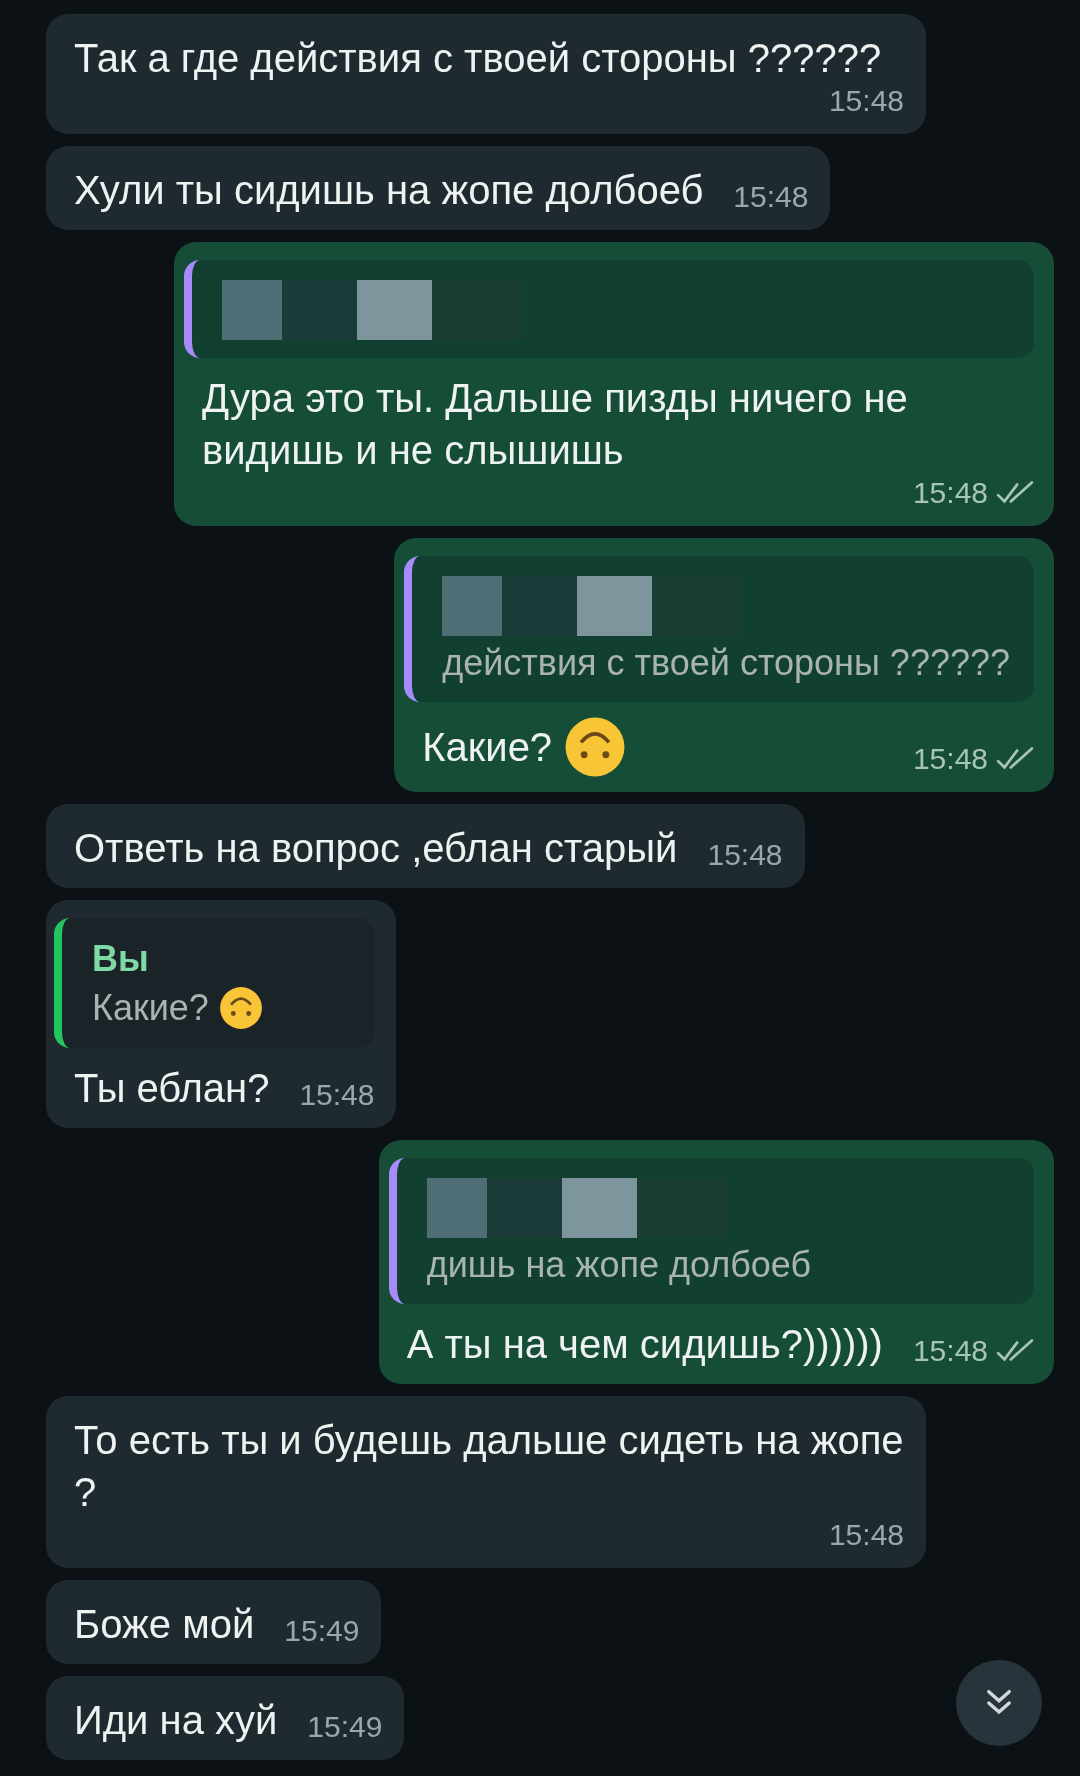  Describe the element at coordinates (389, 190) in the screenshot. I see `message-text: Хули ты сидишь на жопе долбоеб` at that location.